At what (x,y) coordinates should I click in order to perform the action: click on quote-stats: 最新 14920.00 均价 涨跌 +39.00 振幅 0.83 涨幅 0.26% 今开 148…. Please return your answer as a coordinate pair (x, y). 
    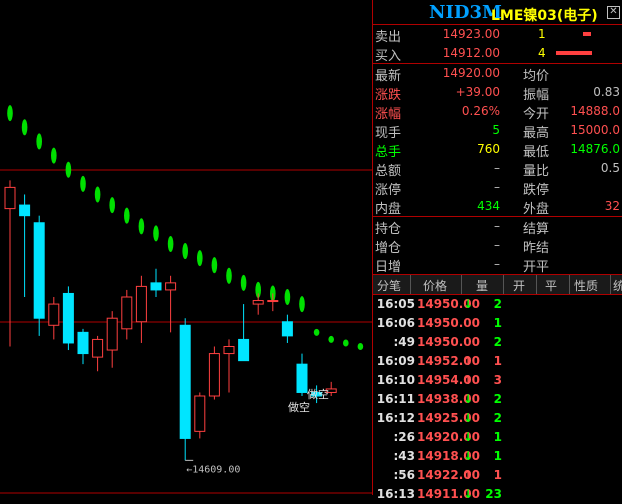
    Looking at the image, I should click on (497, 140).